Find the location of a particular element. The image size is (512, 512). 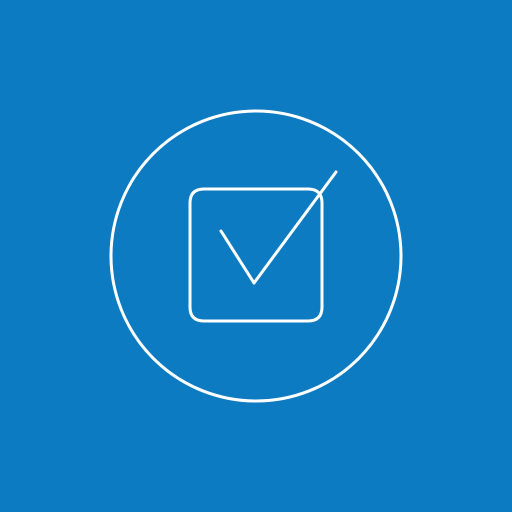

checkbox-square is located at coordinates (256, 255).